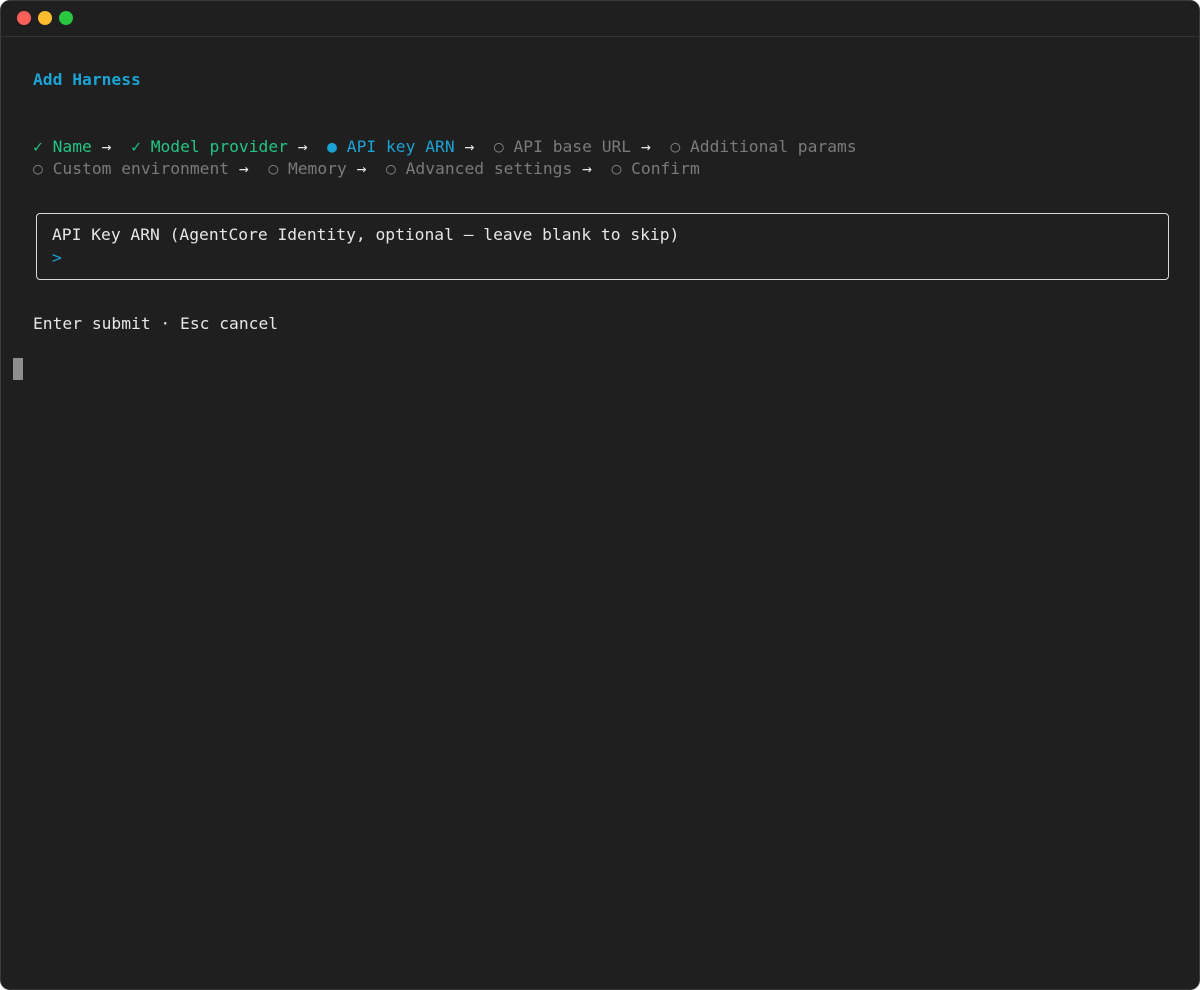 This screenshot has height=990, width=1200. I want to click on prompt-chevron-icon: >, so click(57, 257).